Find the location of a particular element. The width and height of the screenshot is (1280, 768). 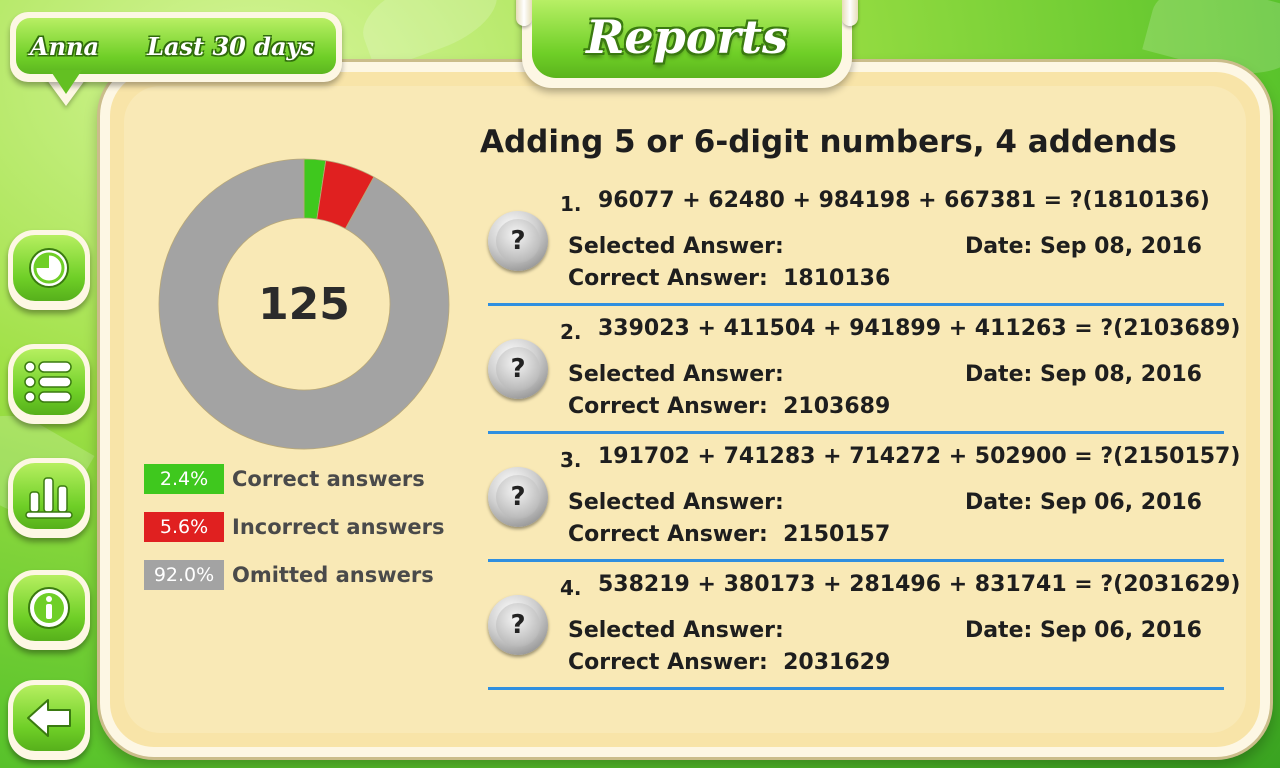

legend-omitted-pct: 92.0% is located at coordinates (184, 575).